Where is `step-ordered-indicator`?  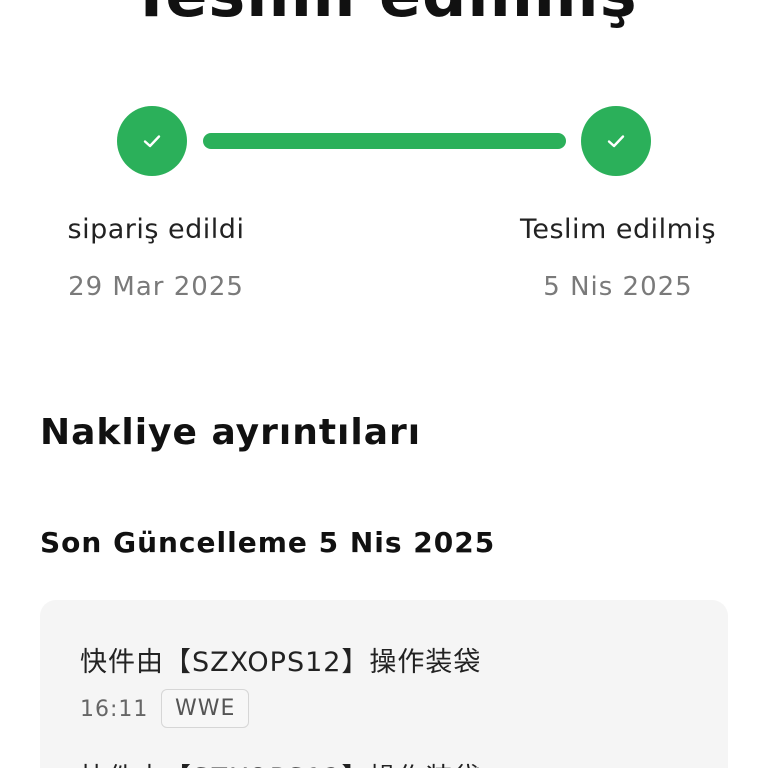
step-ordered-indicator is located at coordinates (152, 141).